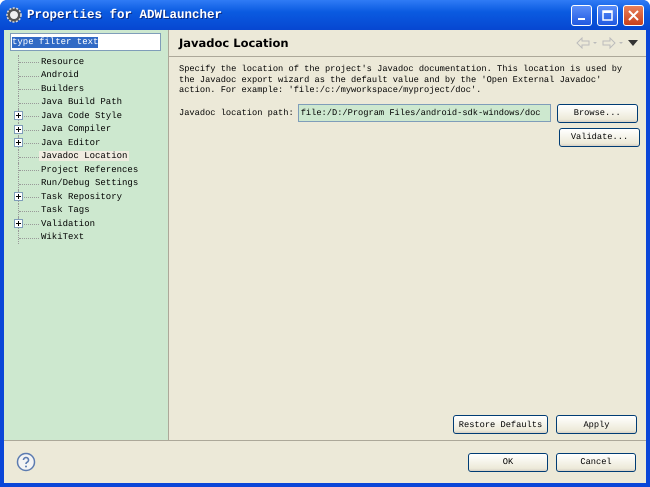 Image resolution: width=650 pixels, height=487 pixels. I want to click on page-title: Javadoc Location, so click(234, 43).